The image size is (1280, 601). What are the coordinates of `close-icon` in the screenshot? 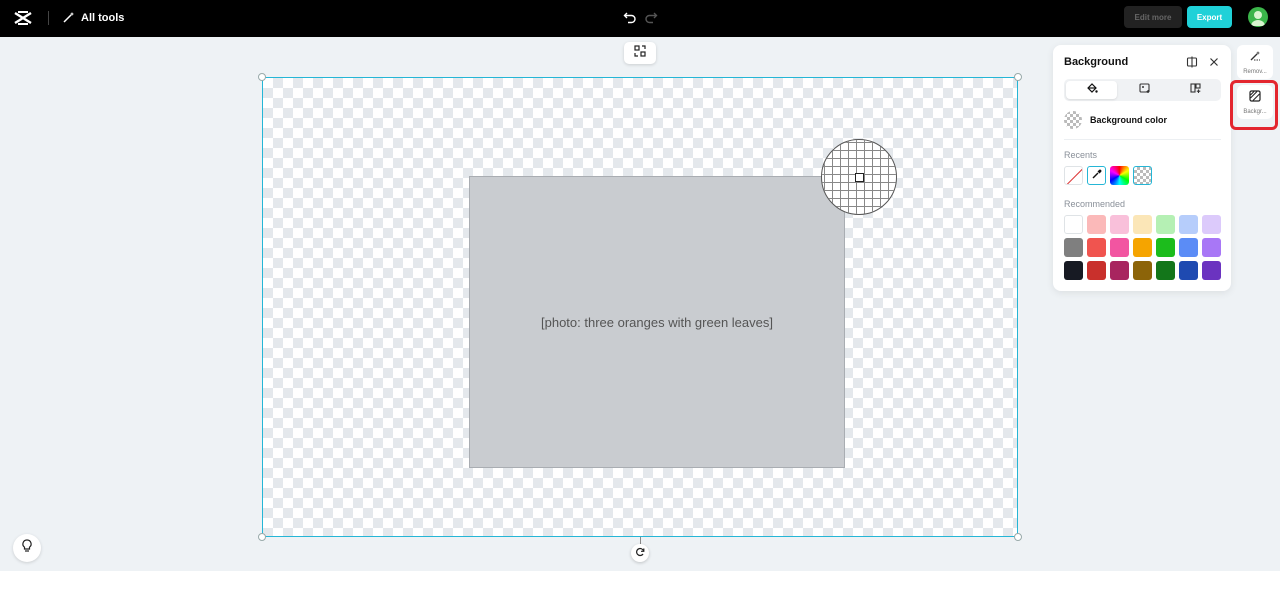 It's located at (1214, 62).